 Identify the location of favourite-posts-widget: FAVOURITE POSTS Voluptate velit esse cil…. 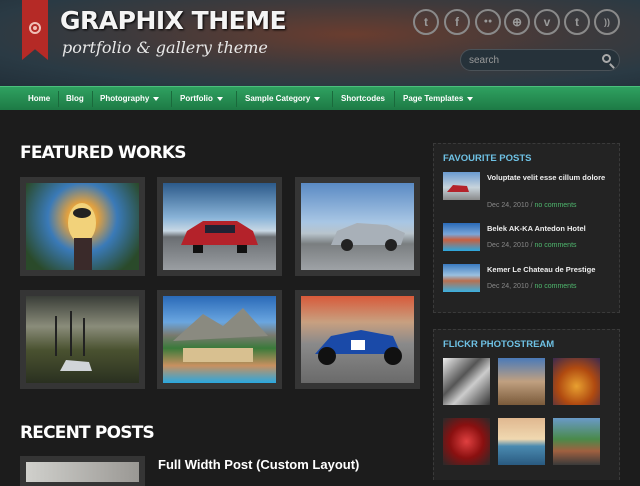
(526, 228).